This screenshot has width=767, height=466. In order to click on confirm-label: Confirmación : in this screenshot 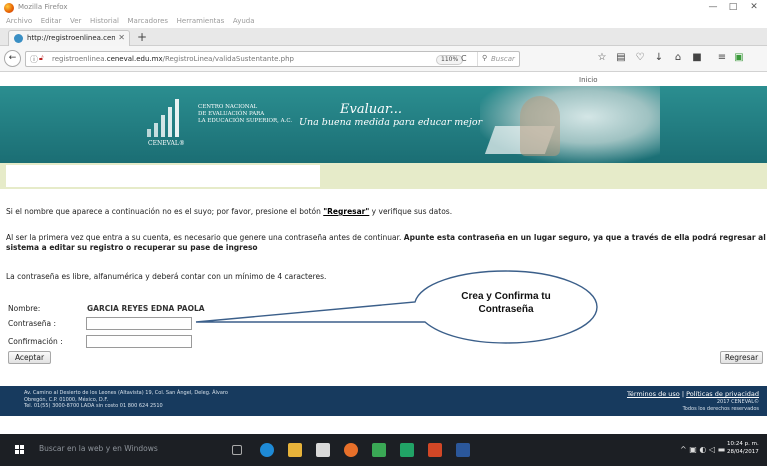, I will do `click(35, 341)`.